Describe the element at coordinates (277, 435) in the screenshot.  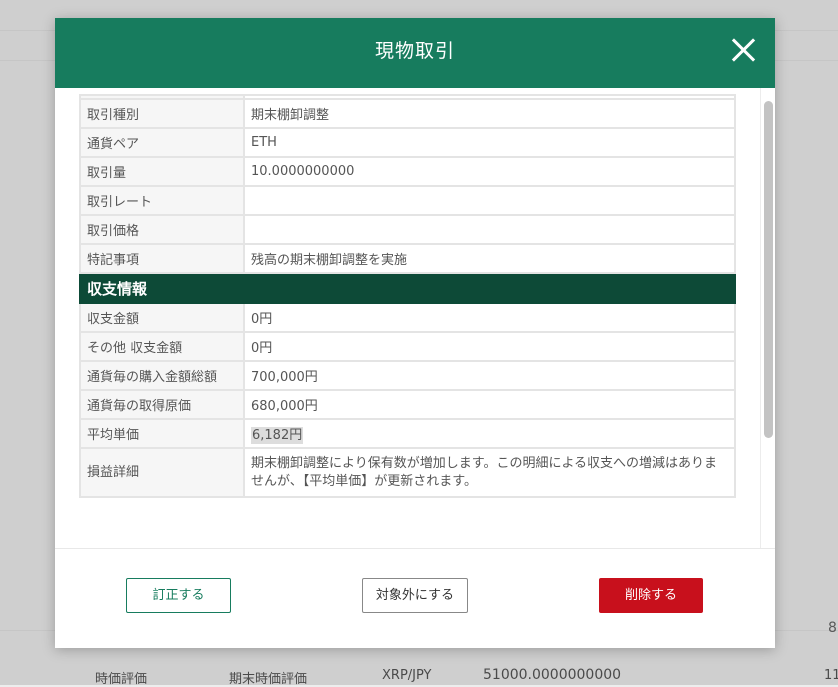
I see `average-price-value: 6,182円` at that location.